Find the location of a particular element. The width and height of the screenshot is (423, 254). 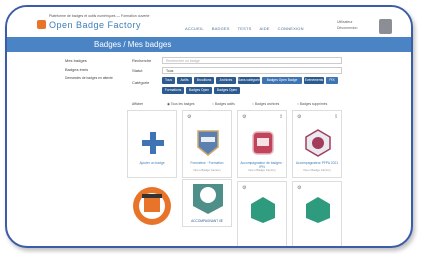

badge-gear-icon is located at coordinates (152, 206).